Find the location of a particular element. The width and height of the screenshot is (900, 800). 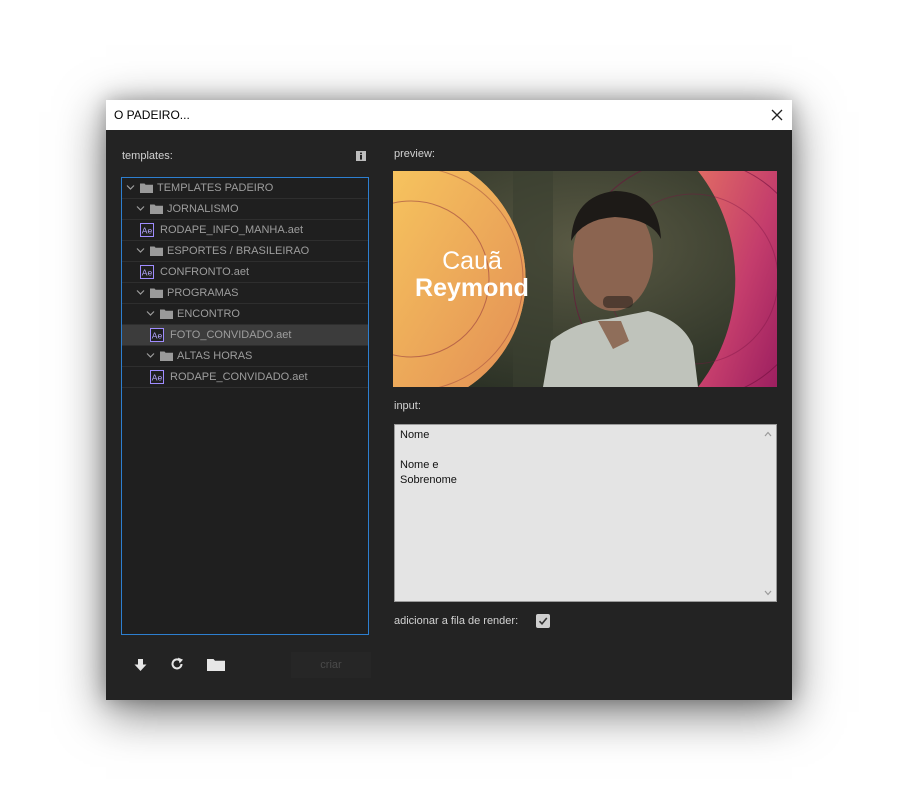

templates-label: templates: is located at coordinates (147, 156).